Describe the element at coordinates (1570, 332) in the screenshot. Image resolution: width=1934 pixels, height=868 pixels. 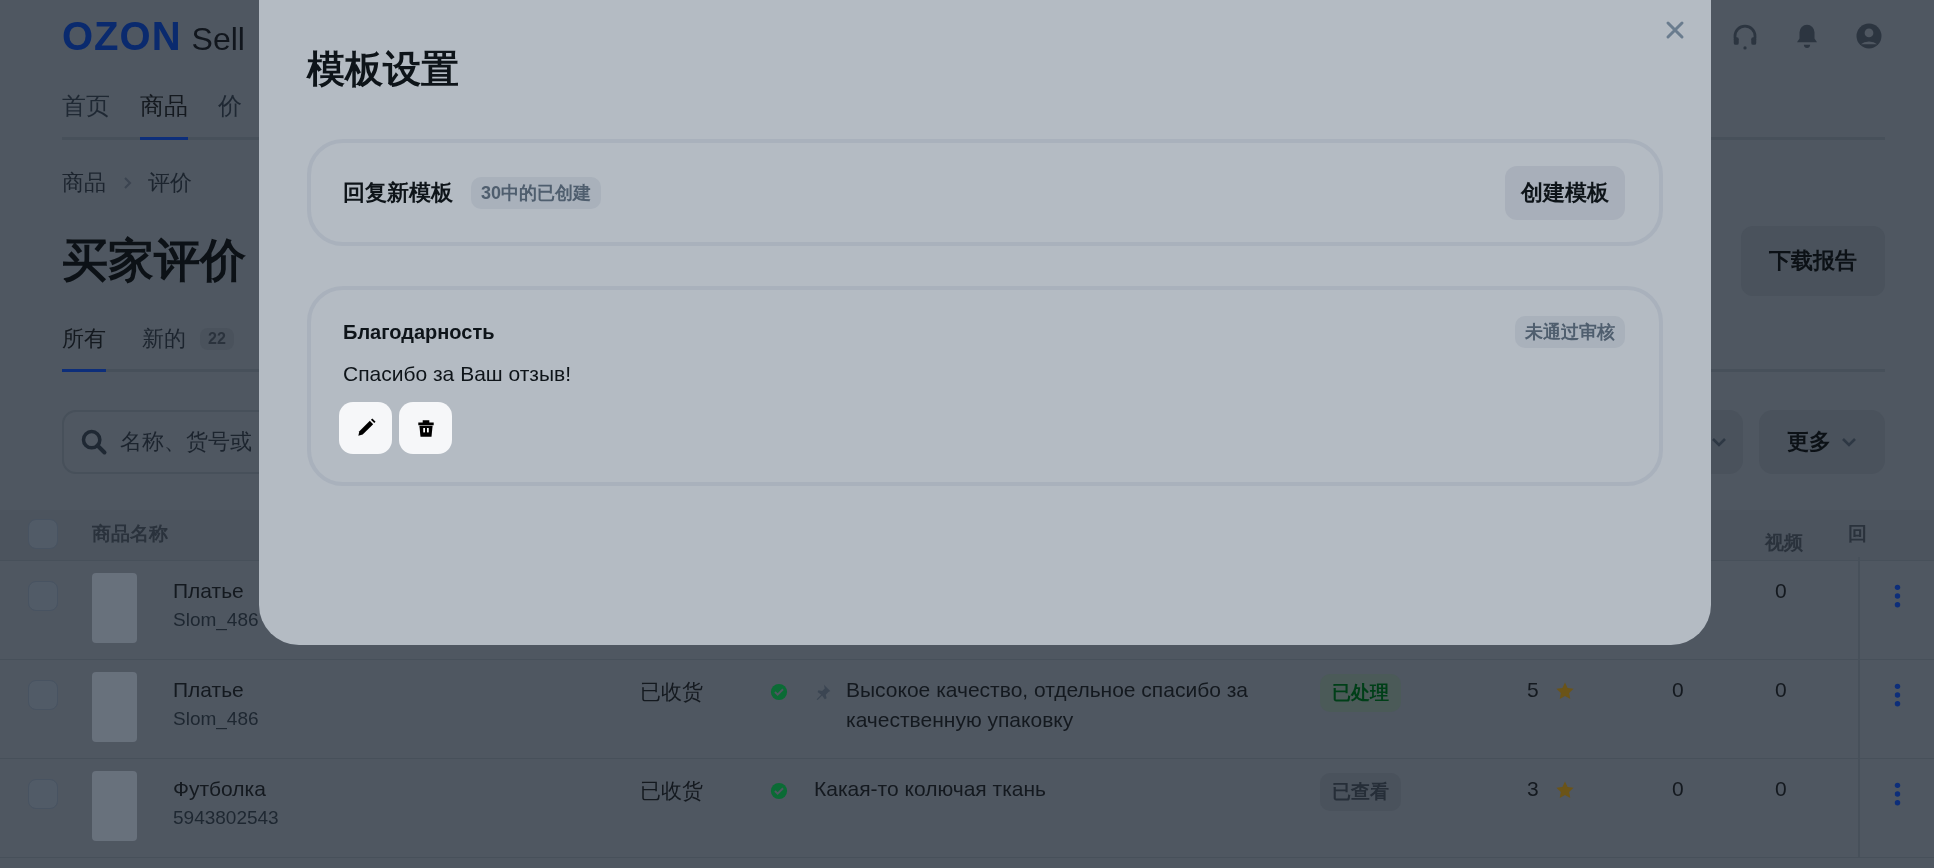
I see `moderation-status-badge: 未通过审核` at that location.